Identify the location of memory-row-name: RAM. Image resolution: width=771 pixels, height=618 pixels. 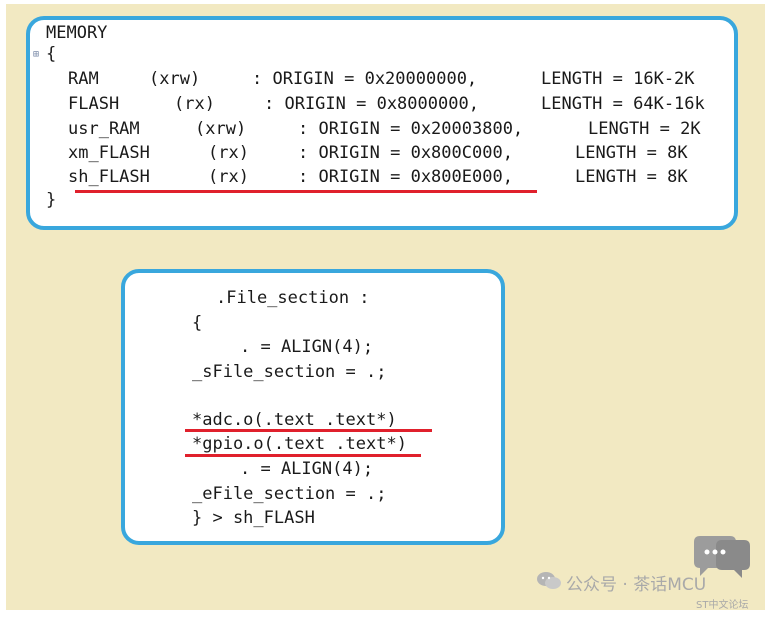
(83, 79).